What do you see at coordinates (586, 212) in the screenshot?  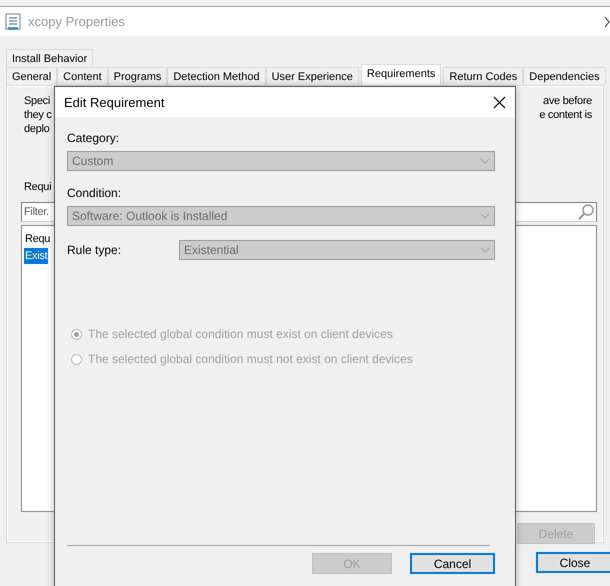 I see `search-icon` at bounding box center [586, 212].